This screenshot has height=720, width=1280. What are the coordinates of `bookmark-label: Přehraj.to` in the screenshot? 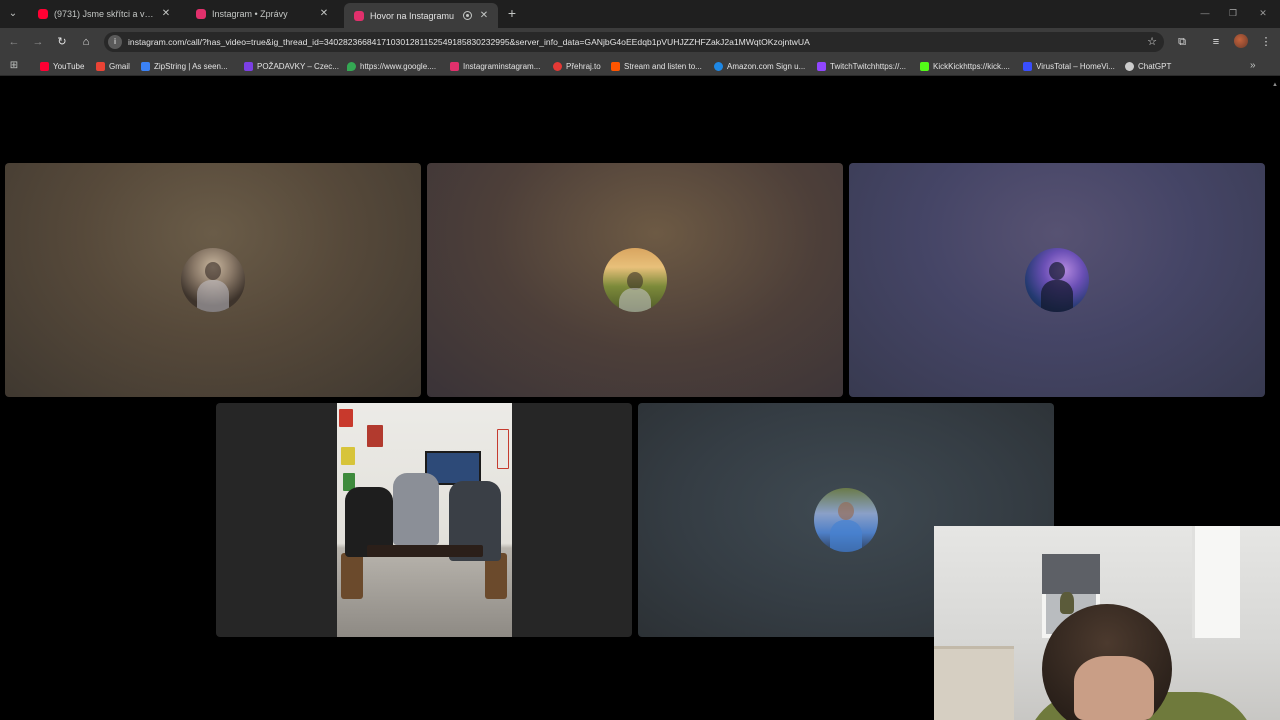 It's located at (583, 66).